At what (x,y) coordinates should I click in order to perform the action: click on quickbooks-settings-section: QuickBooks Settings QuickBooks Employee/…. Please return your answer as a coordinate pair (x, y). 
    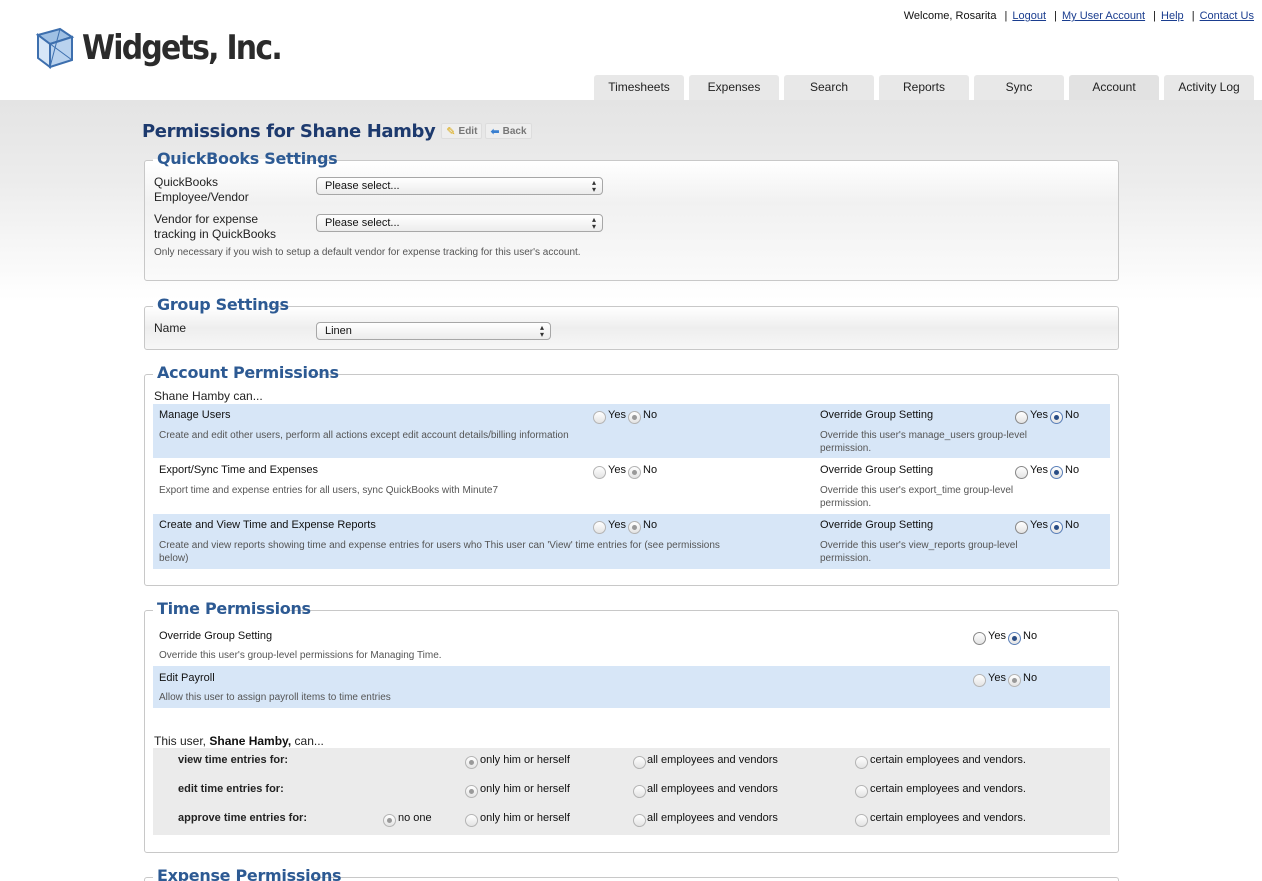
    Looking at the image, I should click on (631, 215).